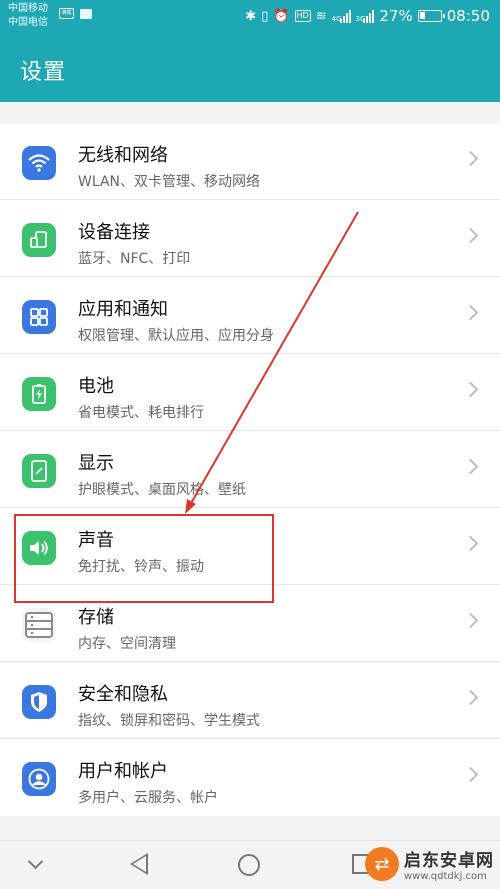 The height and width of the screenshot is (889, 500). Describe the element at coordinates (449, 861) in the screenshot. I see `watermark-name: 启东安卓网` at that location.